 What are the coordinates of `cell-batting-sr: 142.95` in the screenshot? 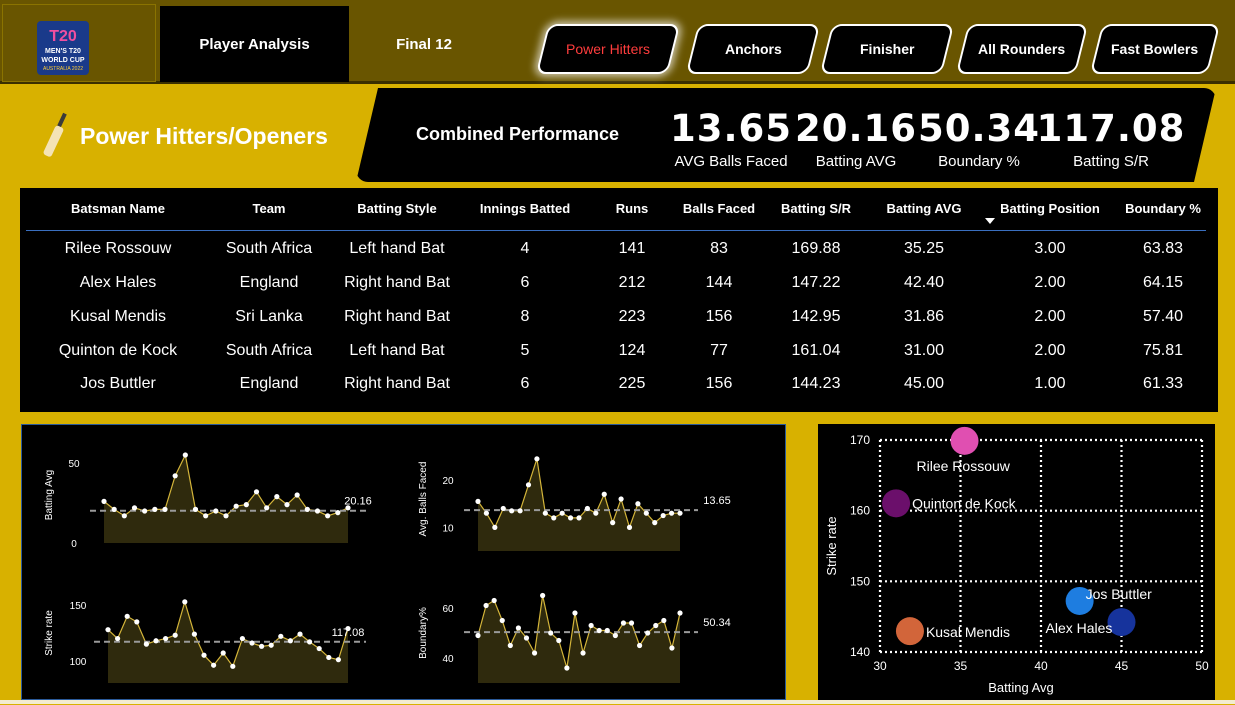 It's located at (816, 316).